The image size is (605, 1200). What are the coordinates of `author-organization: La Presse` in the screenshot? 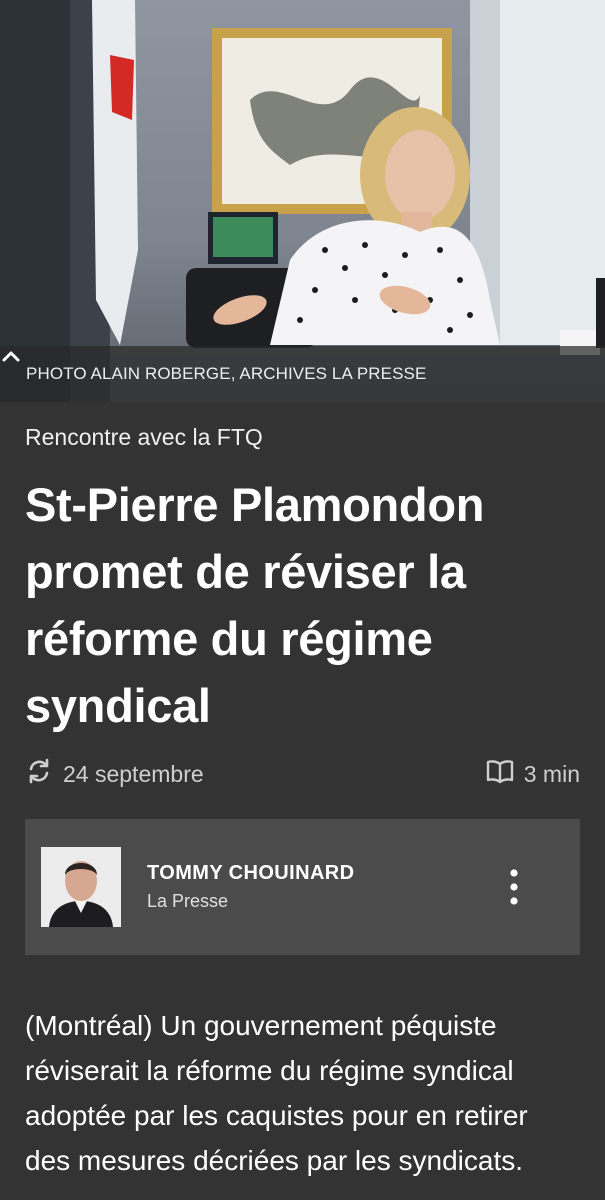 It's located at (188, 901).